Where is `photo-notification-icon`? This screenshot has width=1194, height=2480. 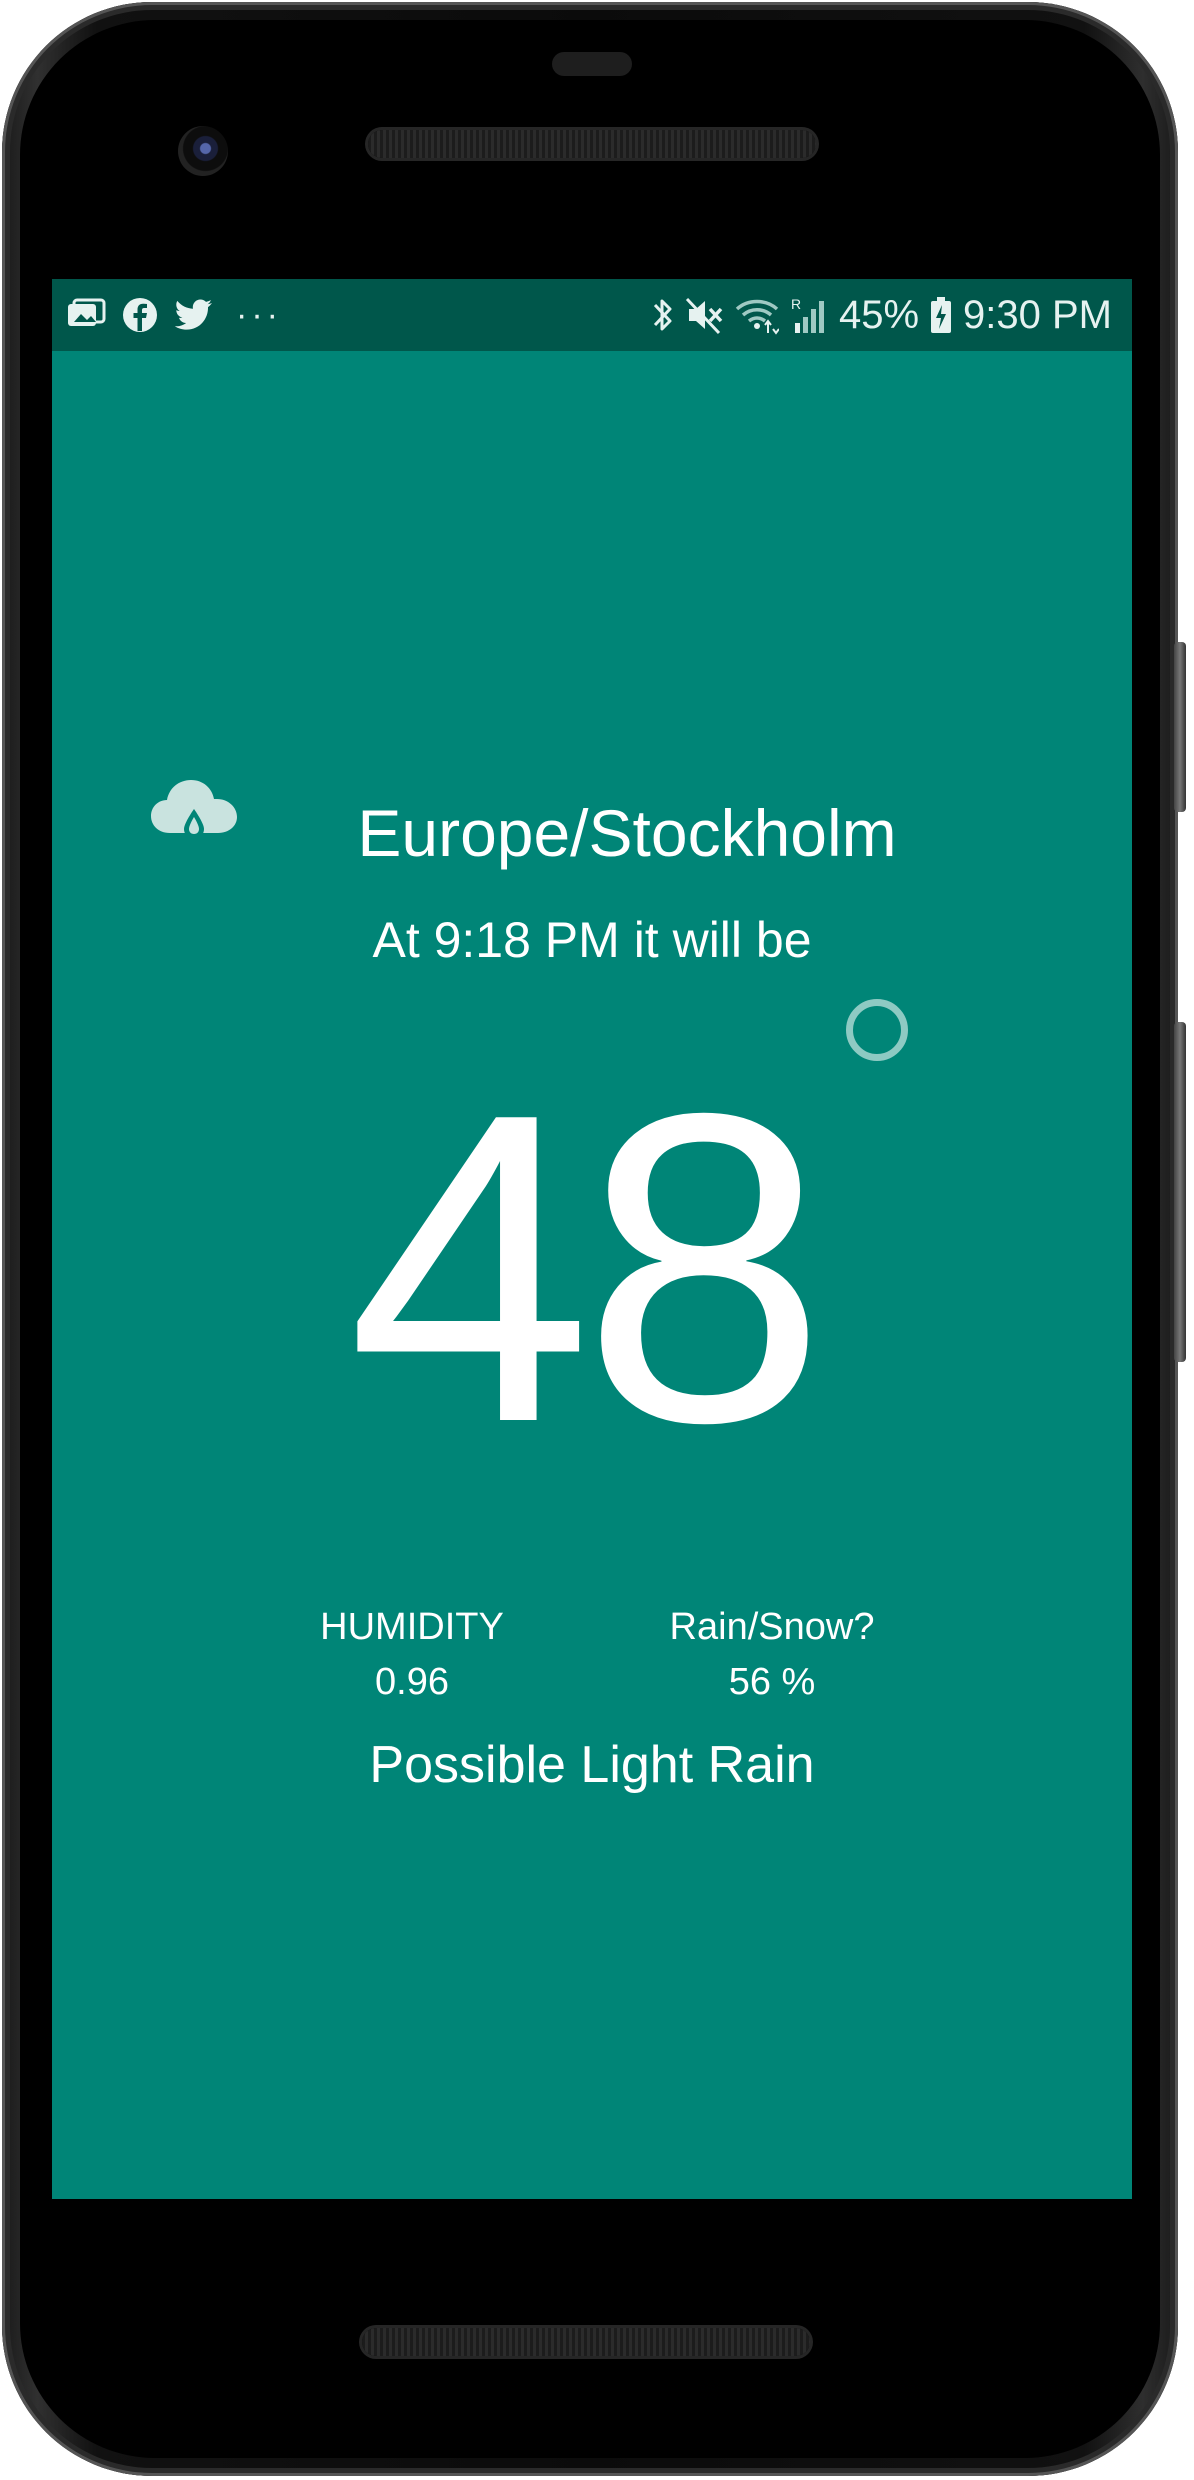 photo-notification-icon is located at coordinates (86, 315).